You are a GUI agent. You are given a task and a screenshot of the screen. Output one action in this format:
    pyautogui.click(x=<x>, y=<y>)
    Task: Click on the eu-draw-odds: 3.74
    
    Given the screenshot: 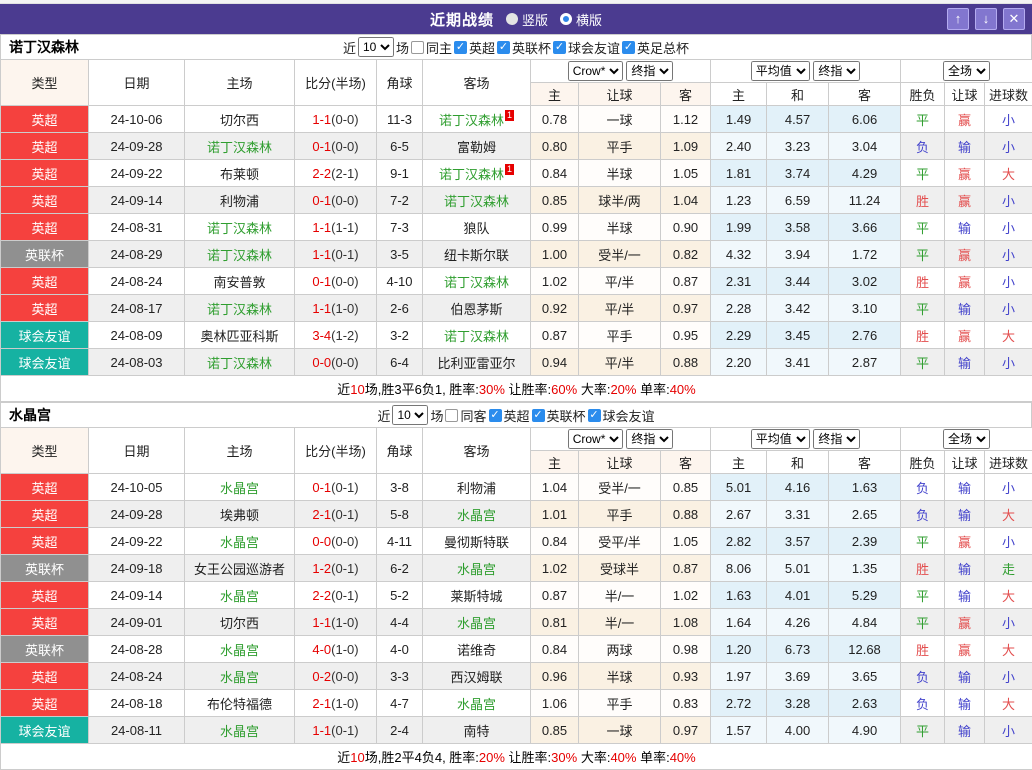 What is the action you would take?
    pyautogui.click(x=798, y=173)
    